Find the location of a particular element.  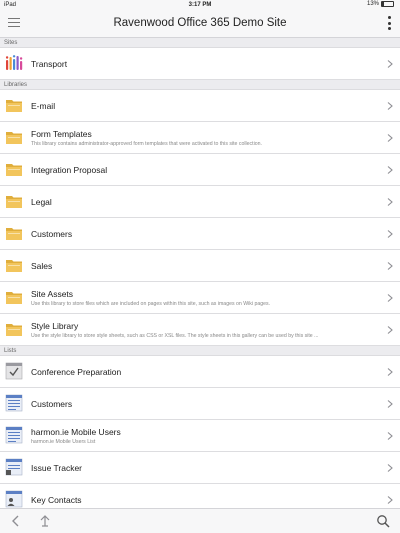

list-item-conference-preparation: Conference Preparation is located at coordinates (200, 372).